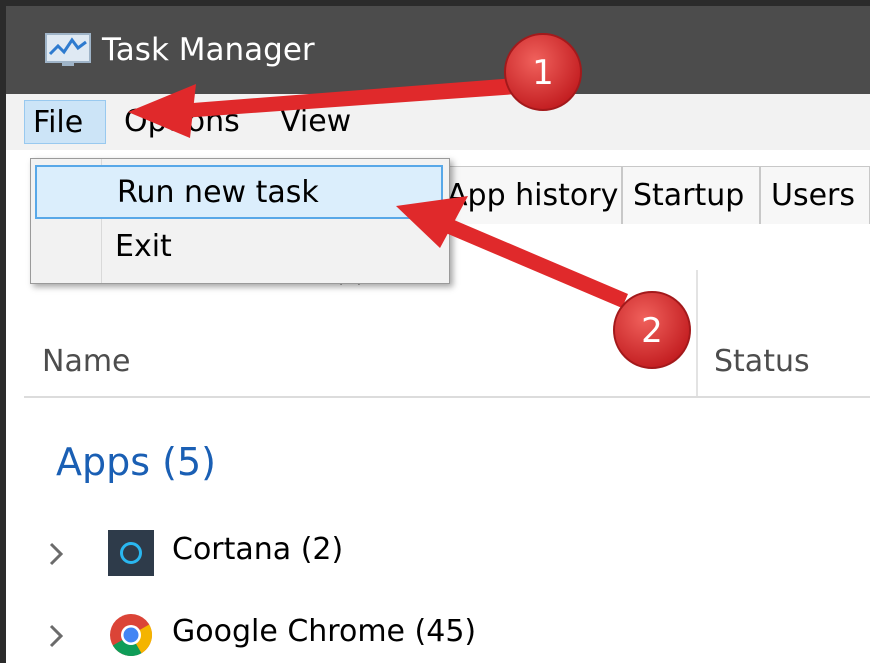 The width and height of the screenshot is (870, 663). Describe the element at coordinates (65, 122) in the screenshot. I see `menu-file: File` at that location.